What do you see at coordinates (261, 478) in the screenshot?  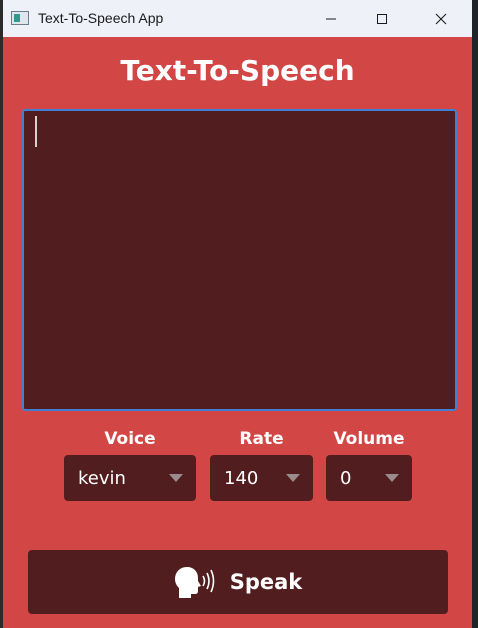 I see `rate-dropdown: 140` at bounding box center [261, 478].